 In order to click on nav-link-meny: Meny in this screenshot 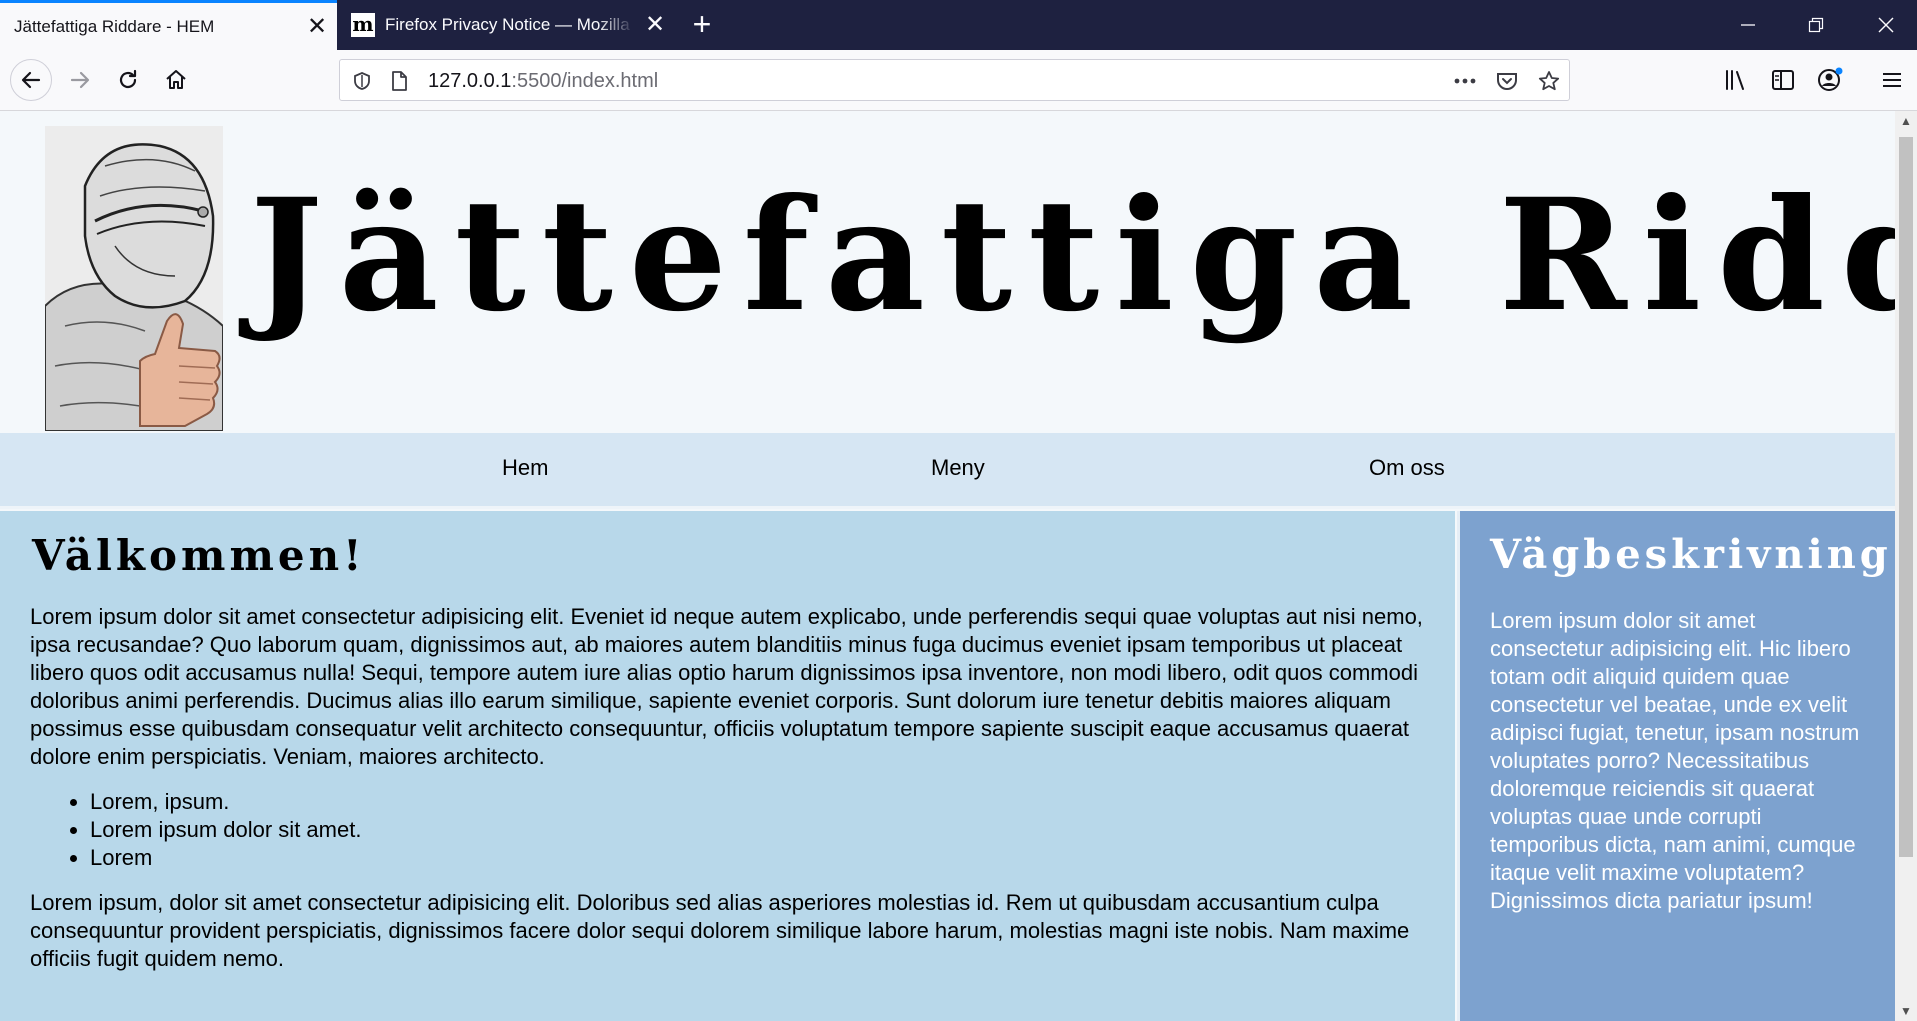, I will do `click(958, 468)`.